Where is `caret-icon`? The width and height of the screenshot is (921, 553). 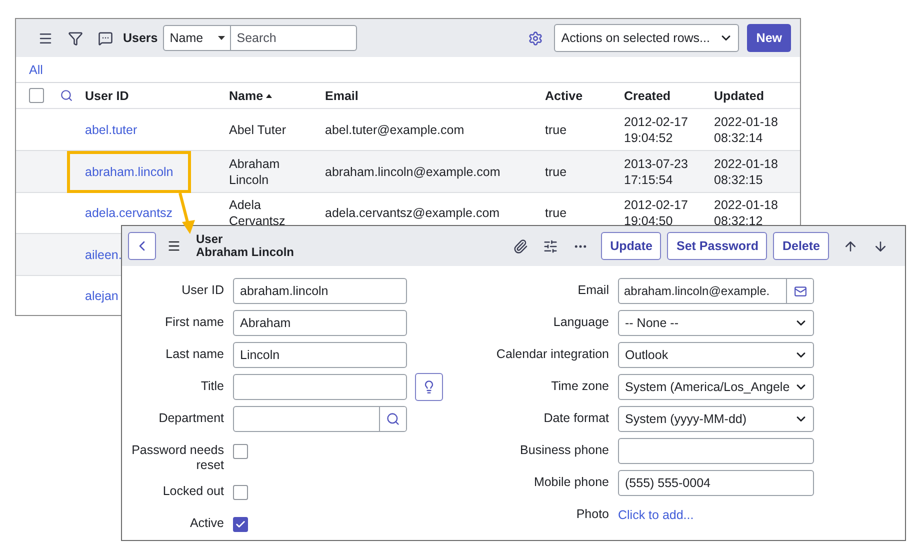 caret-icon is located at coordinates (221, 38).